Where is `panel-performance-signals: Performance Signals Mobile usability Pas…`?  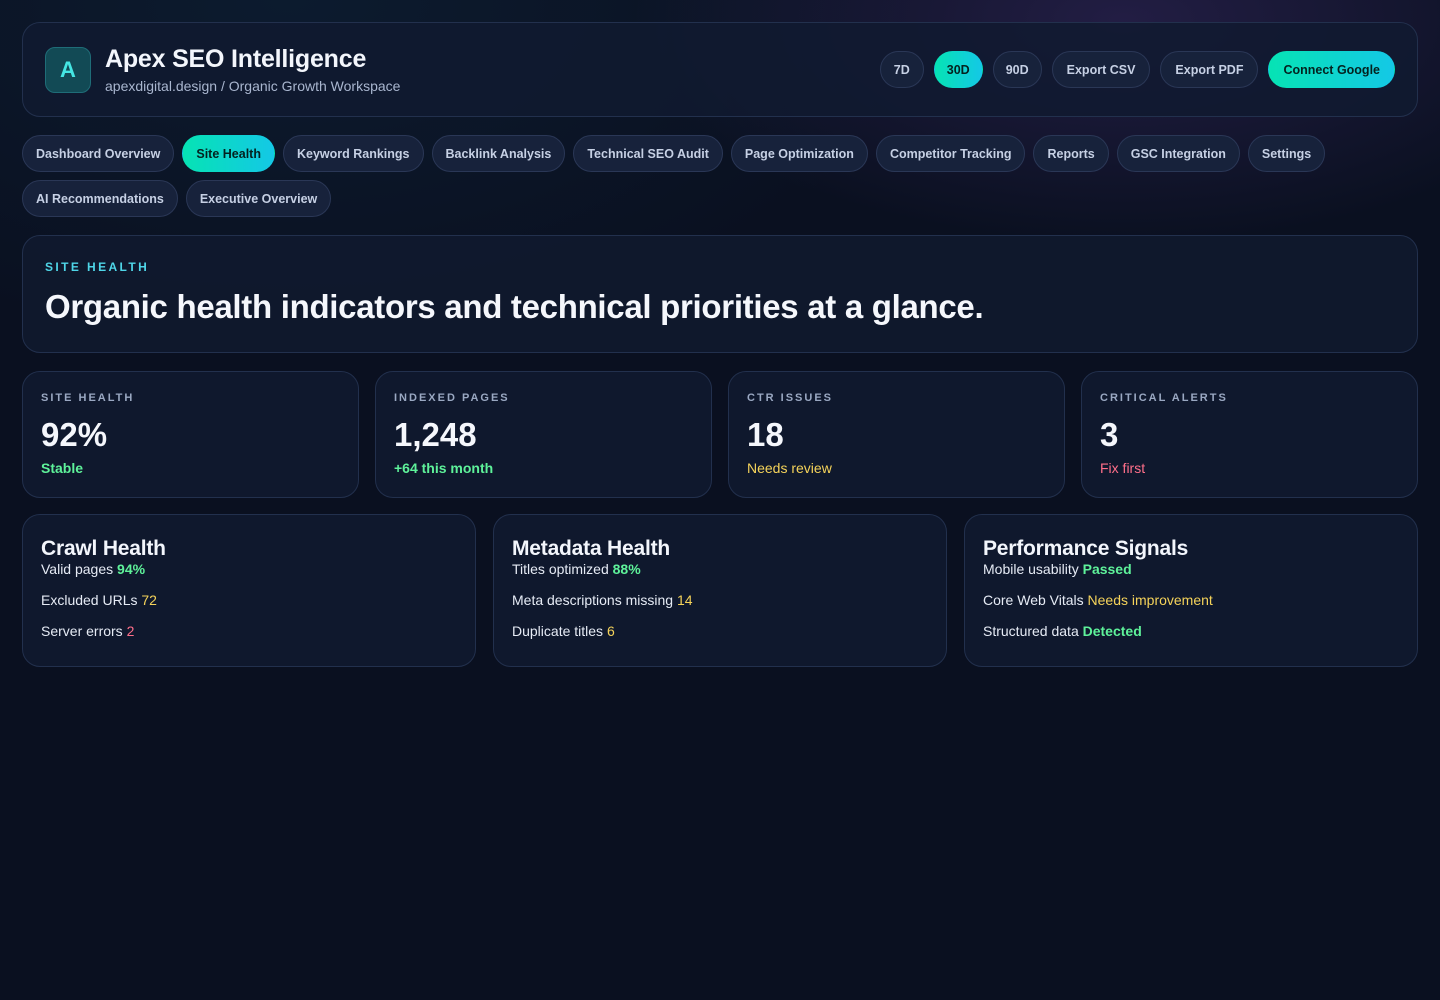 panel-performance-signals: Performance Signals Mobile usability Pas… is located at coordinates (1191, 590).